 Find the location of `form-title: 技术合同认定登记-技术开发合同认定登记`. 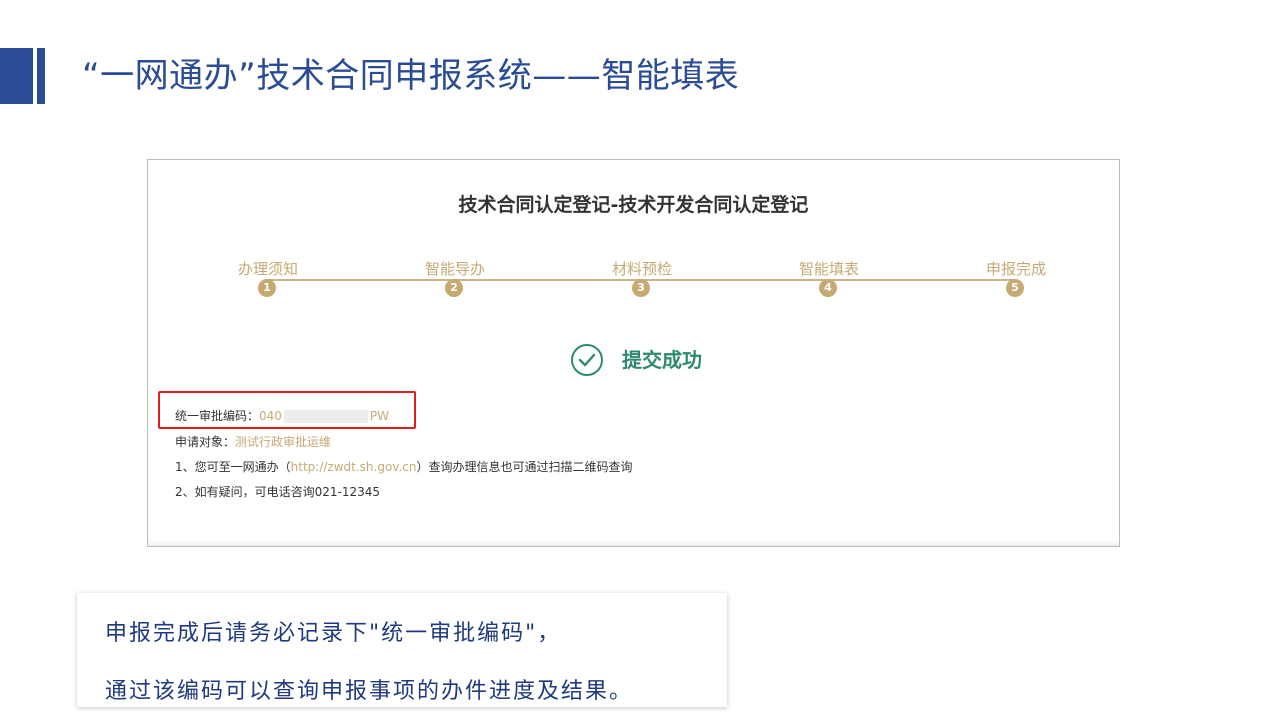

form-title: 技术合同认定登记-技术开发合同认定登记 is located at coordinates (633, 205).